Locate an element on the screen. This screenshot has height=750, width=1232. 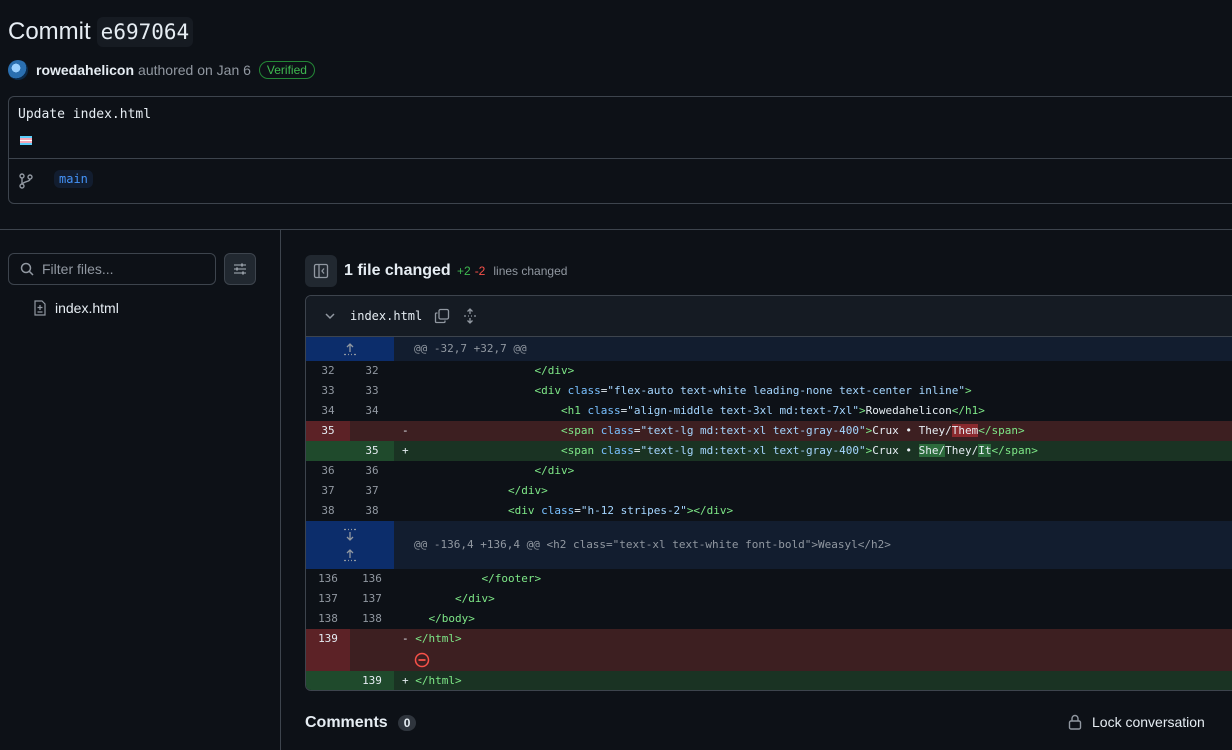
additions-count: +2 is located at coordinates (464, 271).